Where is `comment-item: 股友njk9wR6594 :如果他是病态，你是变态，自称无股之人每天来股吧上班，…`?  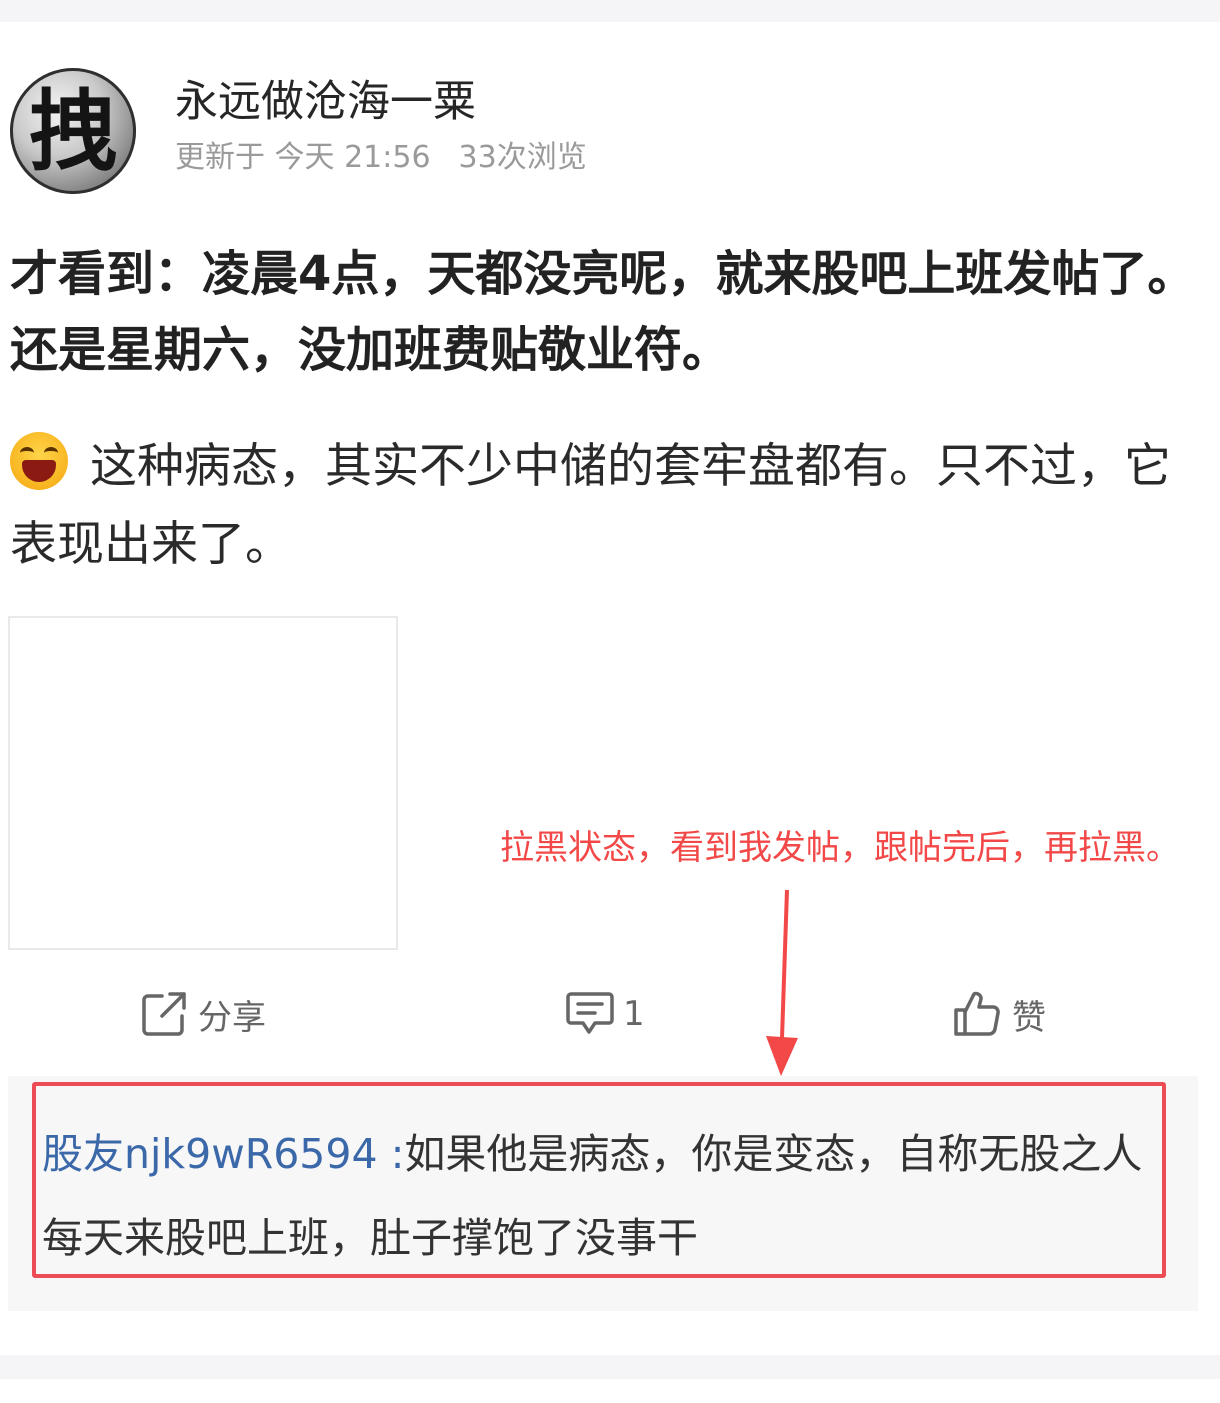 comment-item: 股友njk9wR6594 :如果他是病态，你是变态，自称无股之人每天来股吧上班，… is located at coordinates (598, 1196).